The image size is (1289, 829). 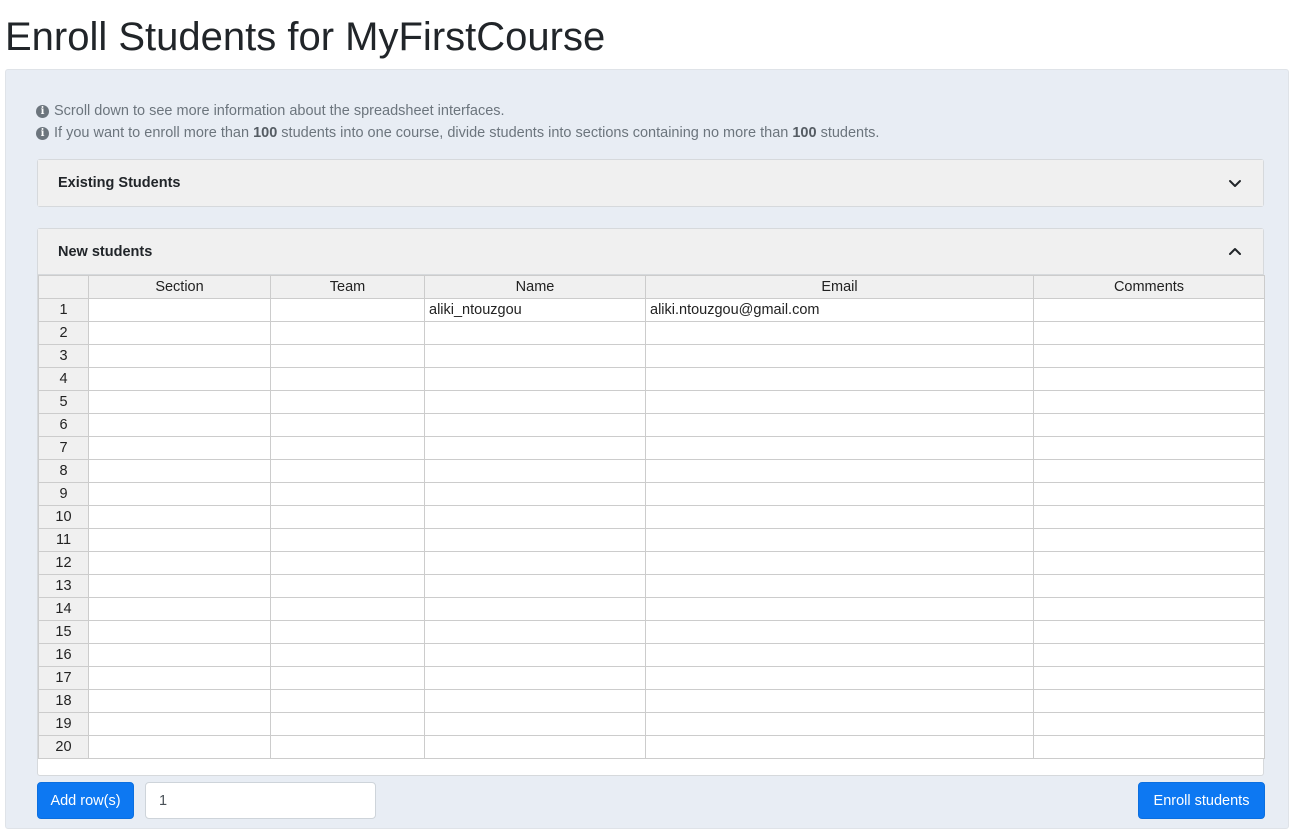 What do you see at coordinates (63, 701) in the screenshot?
I see `row-header: 18` at bounding box center [63, 701].